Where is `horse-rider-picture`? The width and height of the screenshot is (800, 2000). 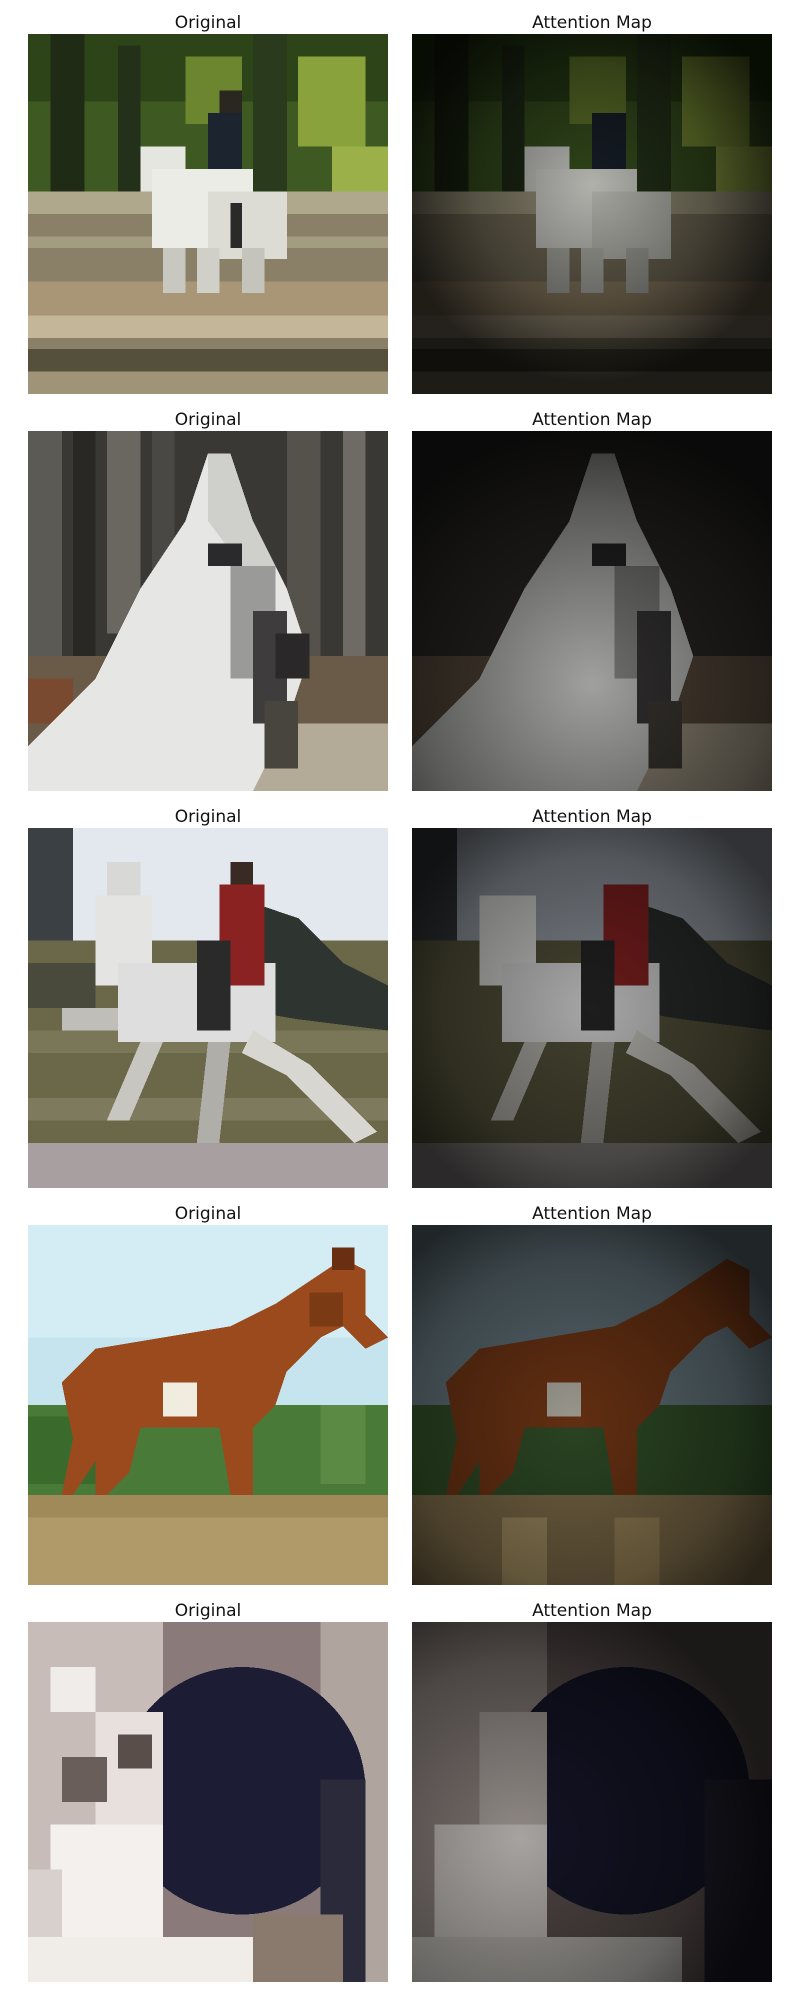 horse-rider-picture is located at coordinates (208, 214).